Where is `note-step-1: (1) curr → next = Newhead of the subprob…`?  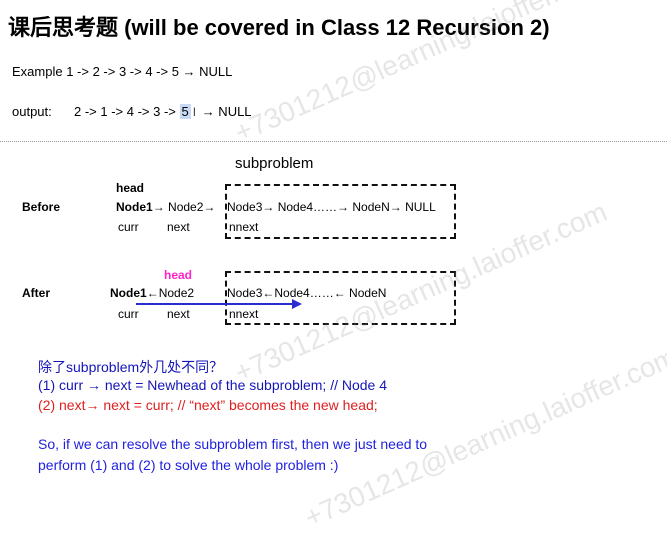 note-step-1: (1) curr → next = Newhead of the subprob… is located at coordinates (213, 385).